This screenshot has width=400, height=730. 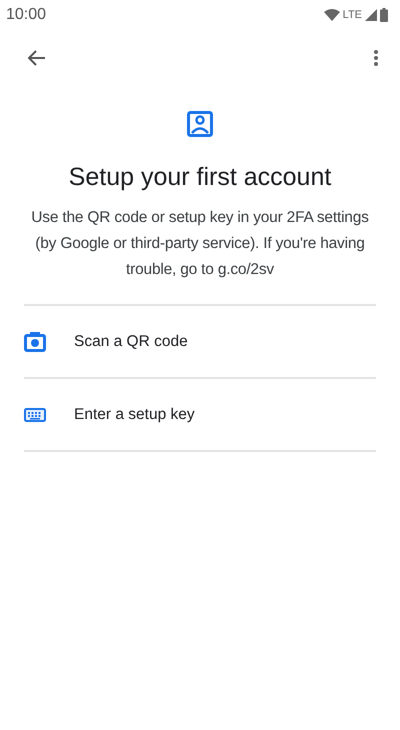 I want to click on keyboard-icon, so click(x=35, y=415).